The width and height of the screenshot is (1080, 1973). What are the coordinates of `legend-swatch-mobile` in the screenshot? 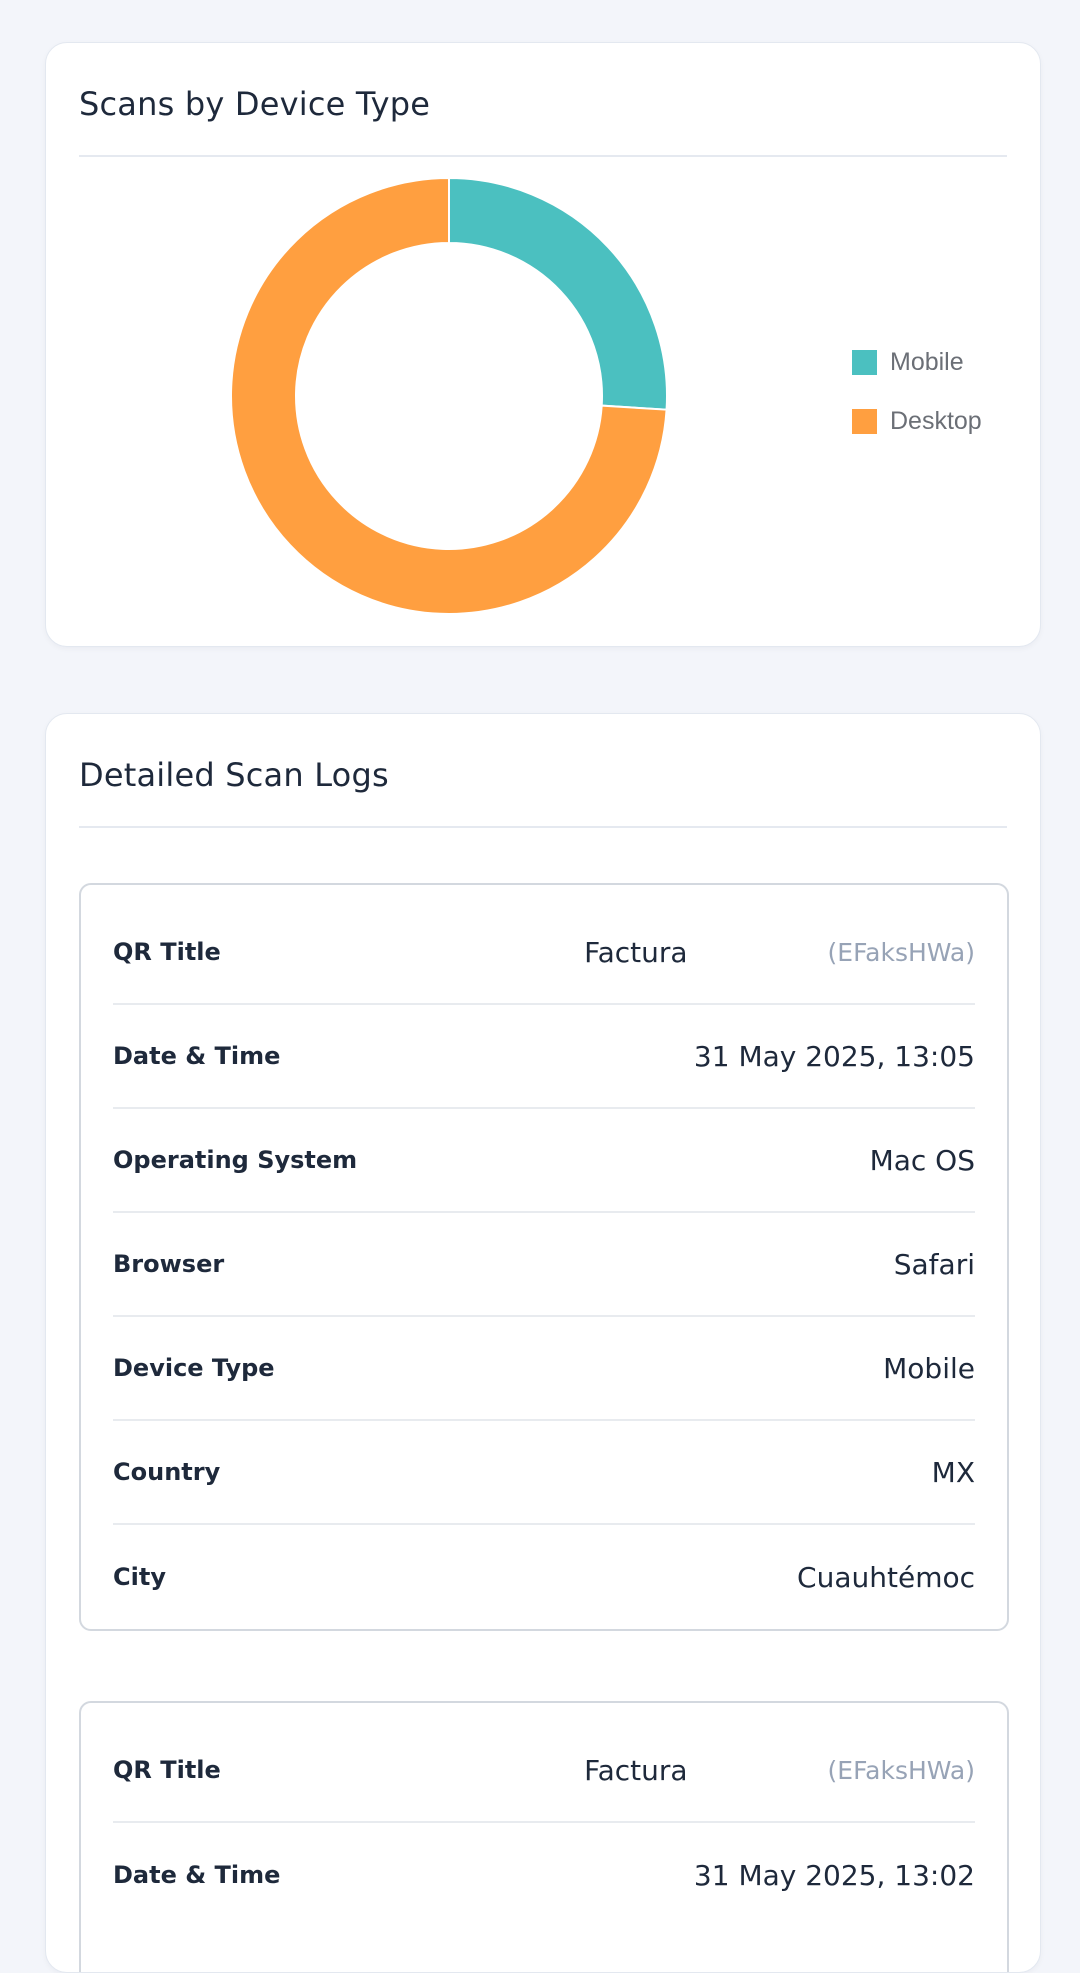 It's located at (864, 362).